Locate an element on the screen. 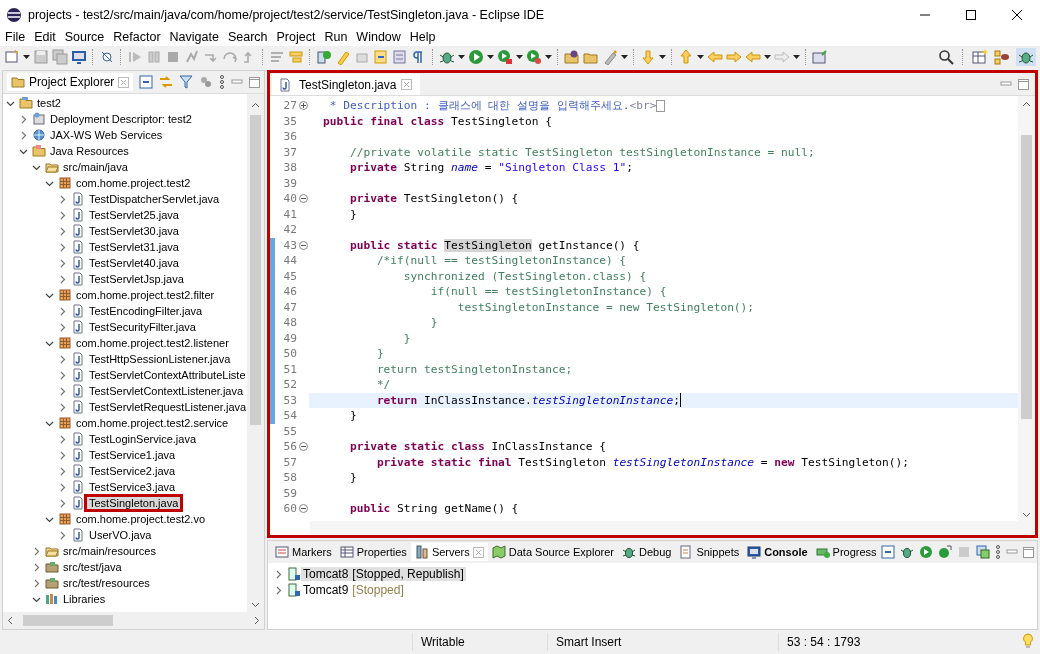 Image resolution: width=1040 pixels, height=654 pixels. tree-item: TestService3.java is located at coordinates (132, 487).